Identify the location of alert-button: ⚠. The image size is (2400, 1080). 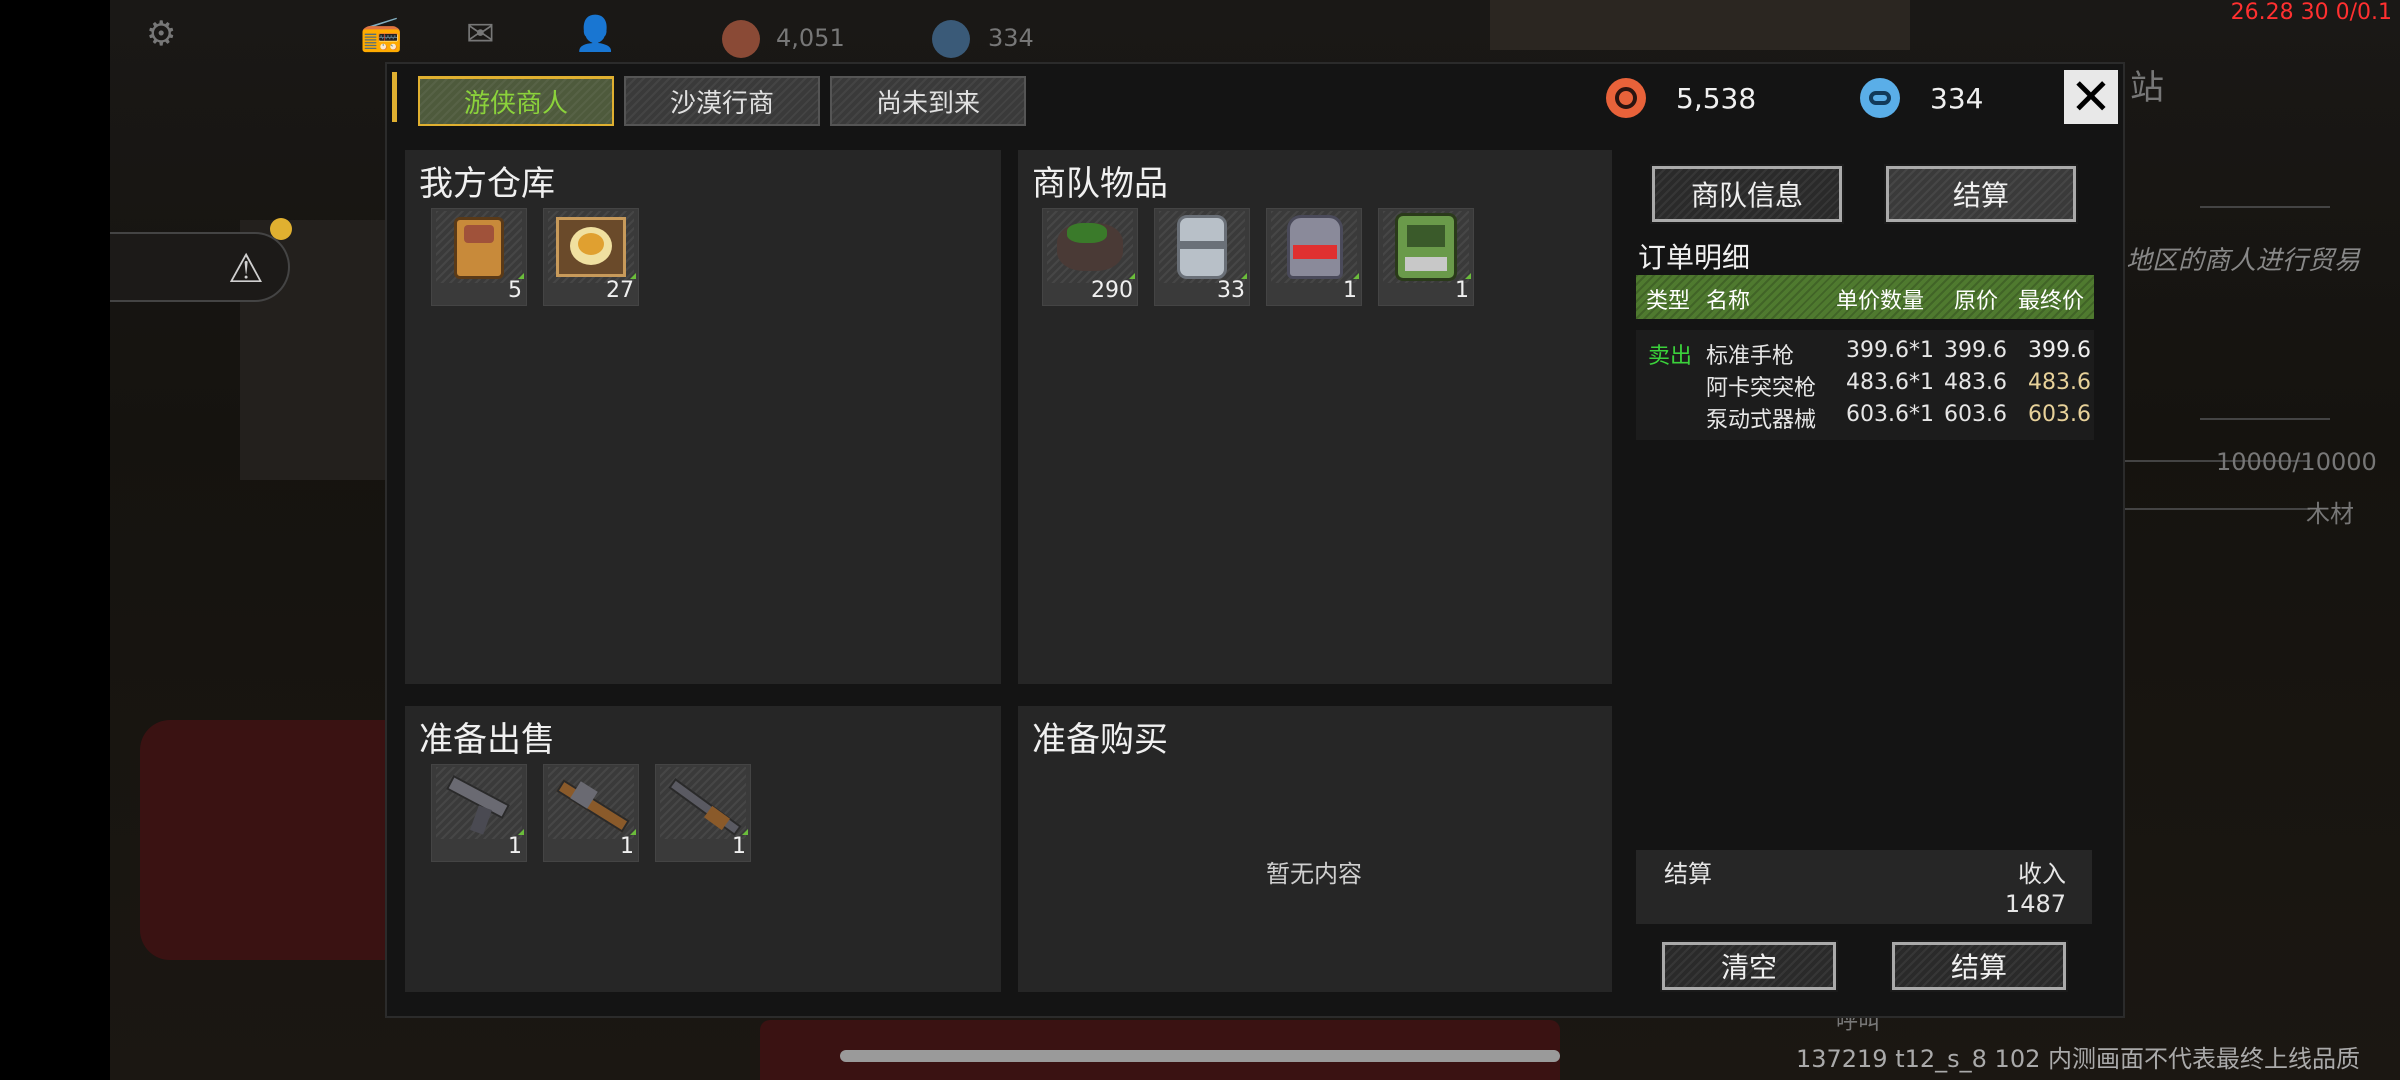
(201, 260).